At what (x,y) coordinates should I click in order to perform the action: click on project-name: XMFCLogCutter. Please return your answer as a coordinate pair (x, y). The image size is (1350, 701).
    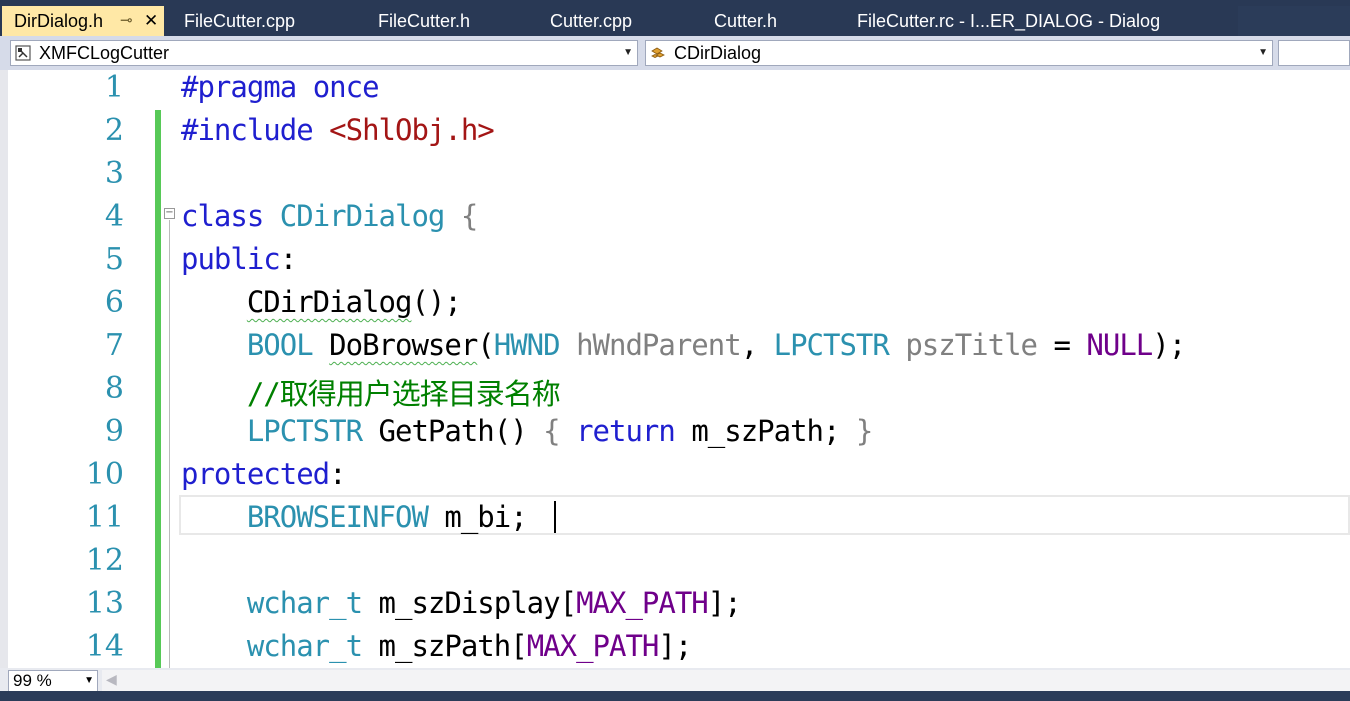
    Looking at the image, I should click on (104, 53).